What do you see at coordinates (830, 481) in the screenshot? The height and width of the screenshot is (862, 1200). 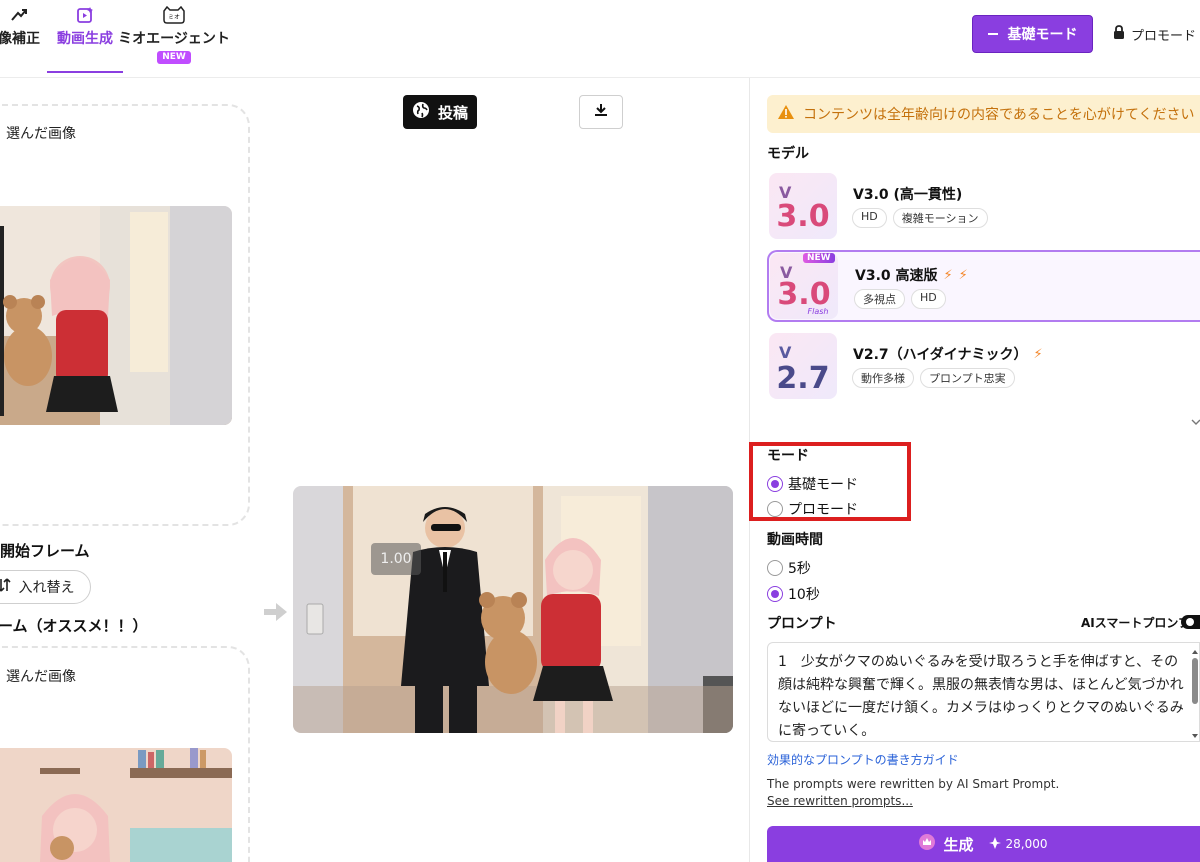 I see `highlight-box` at bounding box center [830, 481].